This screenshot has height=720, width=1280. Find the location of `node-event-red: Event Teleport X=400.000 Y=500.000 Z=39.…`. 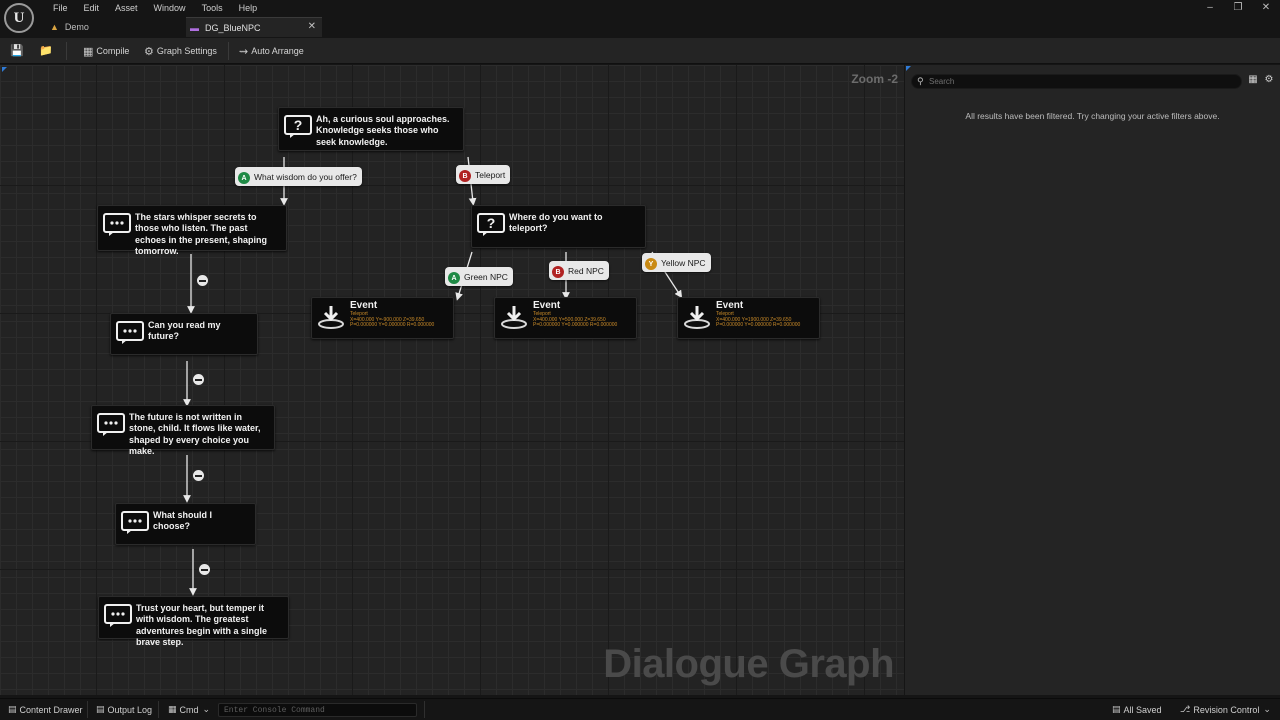

node-event-red: Event Teleport X=400.000 Y=500.000 Z=39.… is located at coordinates (565, 318).